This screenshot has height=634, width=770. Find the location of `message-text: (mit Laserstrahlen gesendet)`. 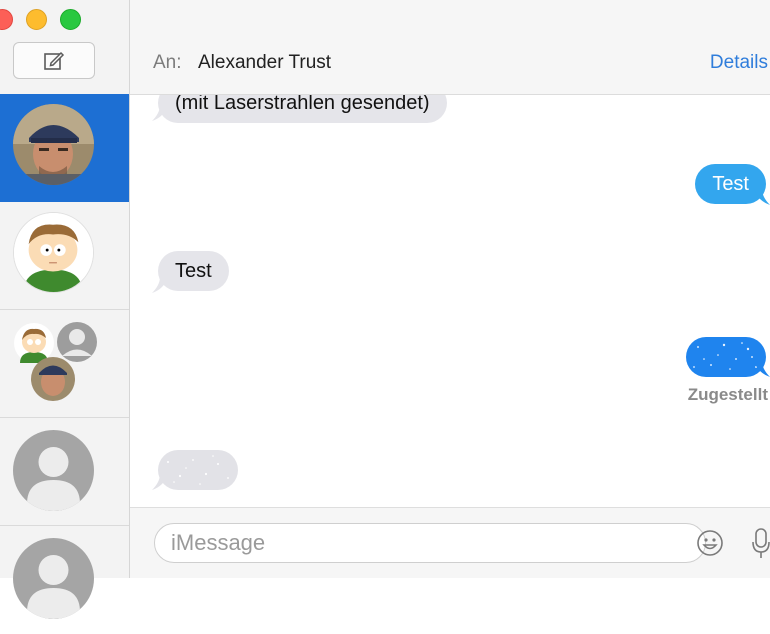

message-text: (mit Laserstrahlen gesendet) is located at coordinates (302, 104).